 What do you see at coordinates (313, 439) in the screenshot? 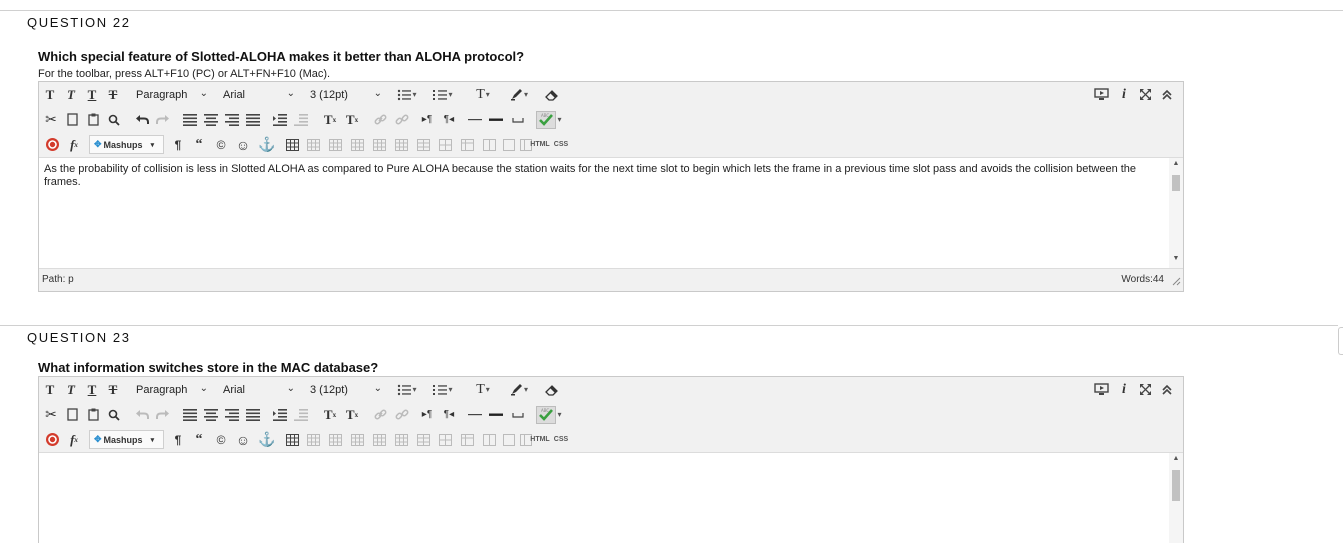
I see `table-row-icon` at bounding box center [313, 439].